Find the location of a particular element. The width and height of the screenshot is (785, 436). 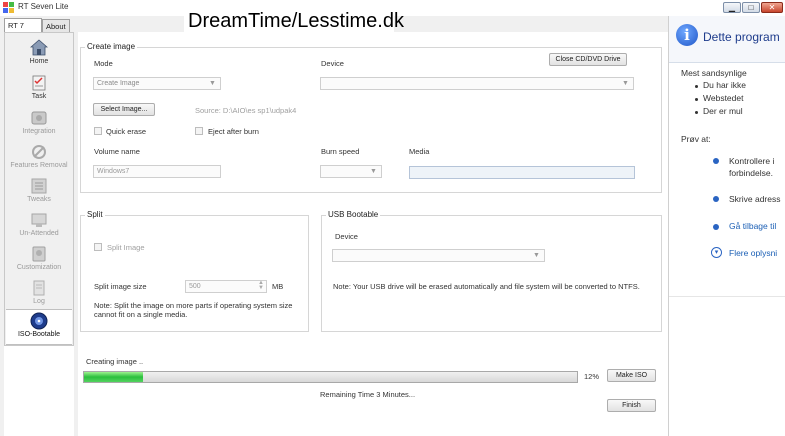

sidebar-item-features-removal: Features Removal is located at coordinates (39, 157).